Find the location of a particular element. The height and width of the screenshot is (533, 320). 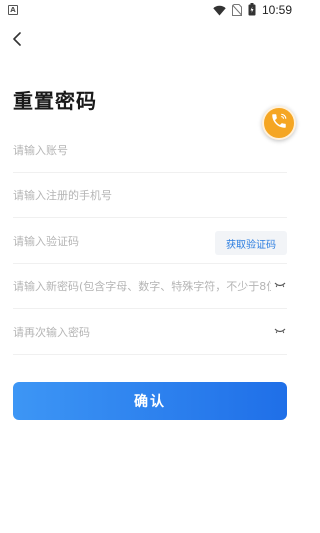

confirm-password-input is located at coordinates (142, 332).